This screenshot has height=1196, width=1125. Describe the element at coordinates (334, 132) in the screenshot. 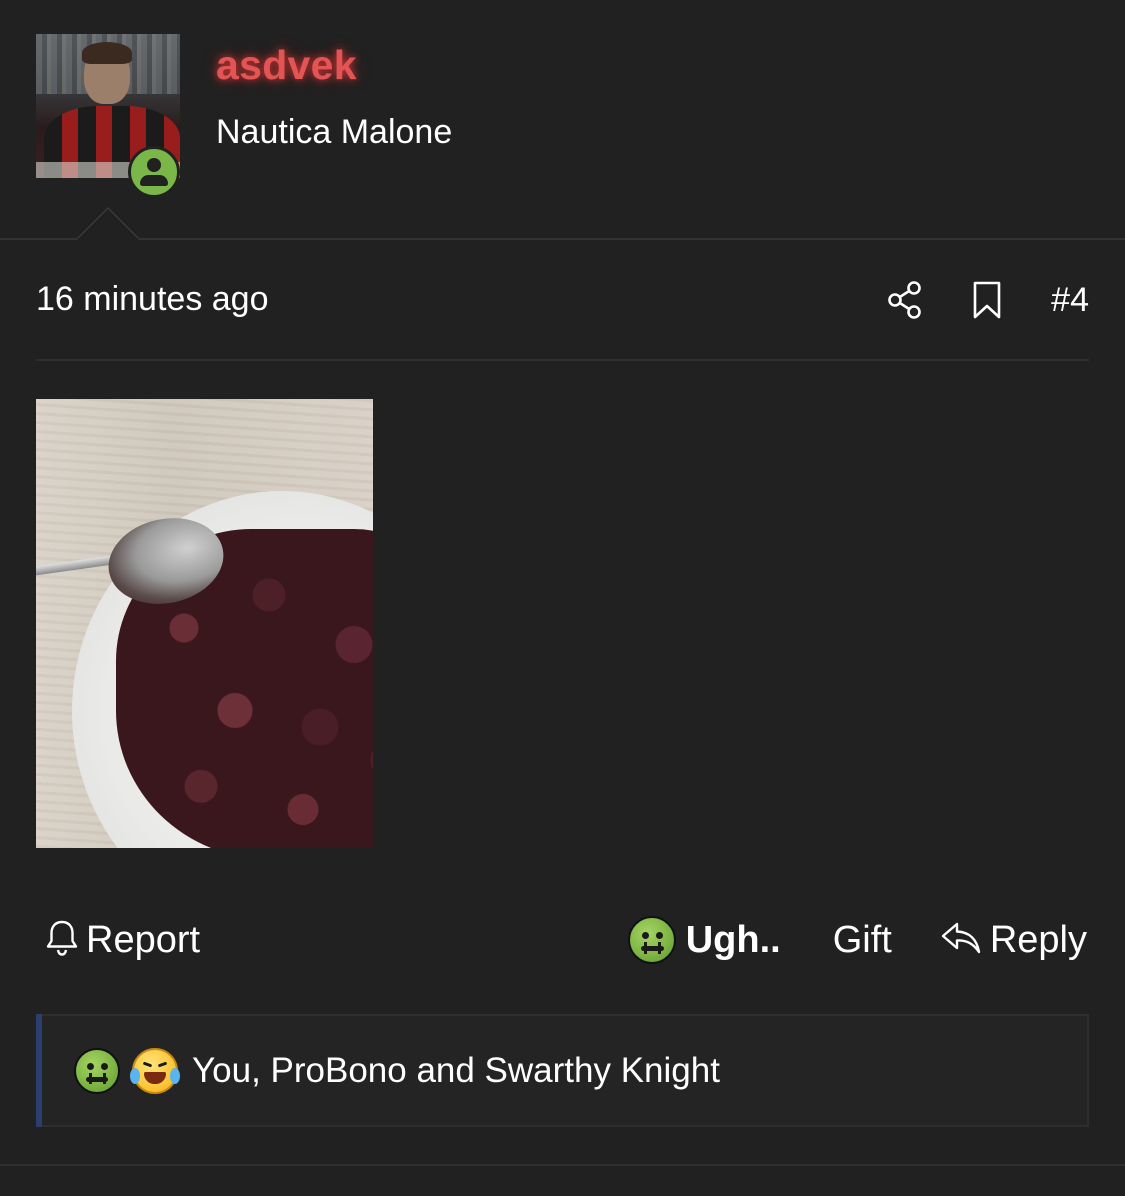

I see `user-title: Nautica Malone` at that location.